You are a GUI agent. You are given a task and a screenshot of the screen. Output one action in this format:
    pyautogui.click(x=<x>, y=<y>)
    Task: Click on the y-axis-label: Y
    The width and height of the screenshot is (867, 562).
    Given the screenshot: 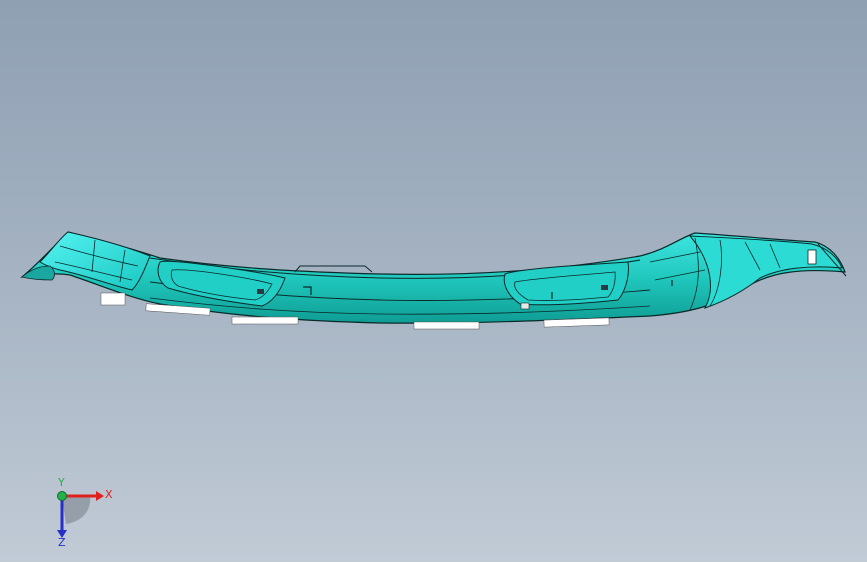 What is the action you would take?
    pyautogui.click(x=61, y=483)
    